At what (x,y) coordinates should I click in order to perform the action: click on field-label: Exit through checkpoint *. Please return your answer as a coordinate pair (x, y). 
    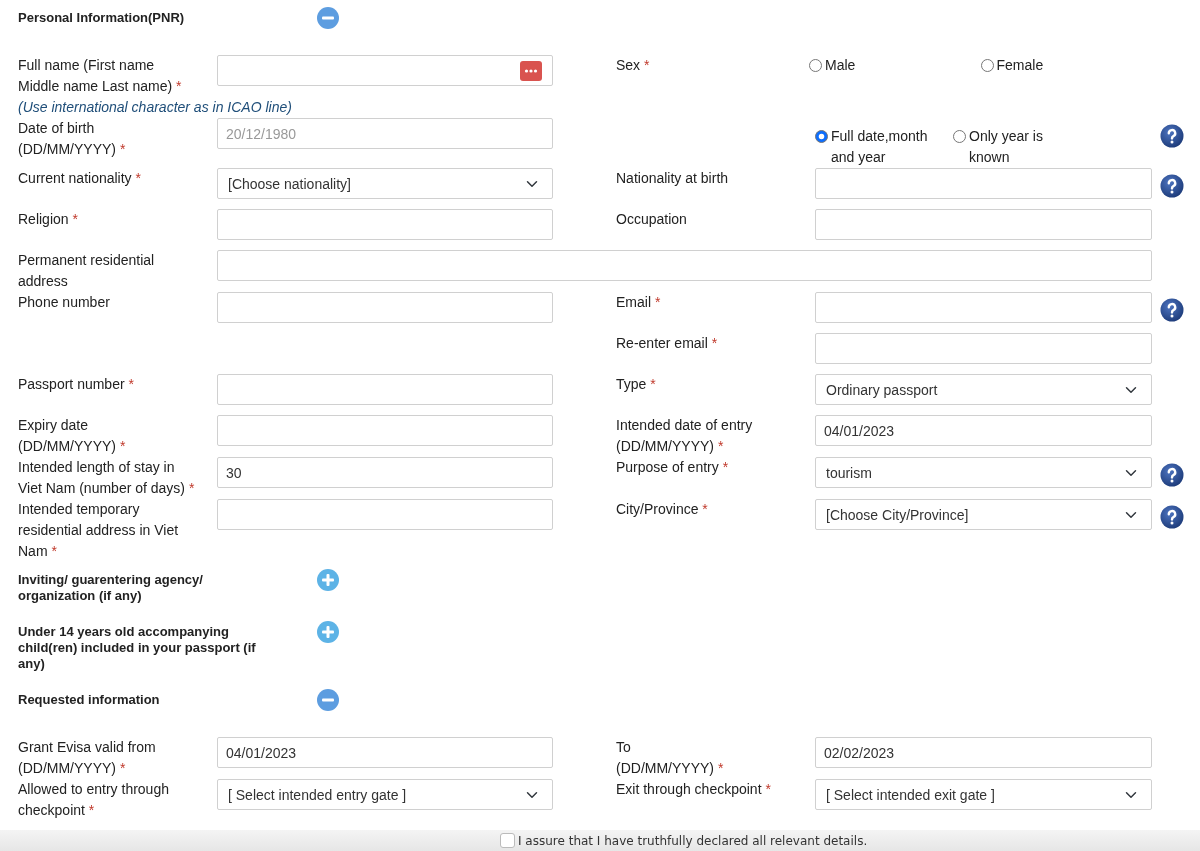
    Looking at the image, I should click on (694, 789).